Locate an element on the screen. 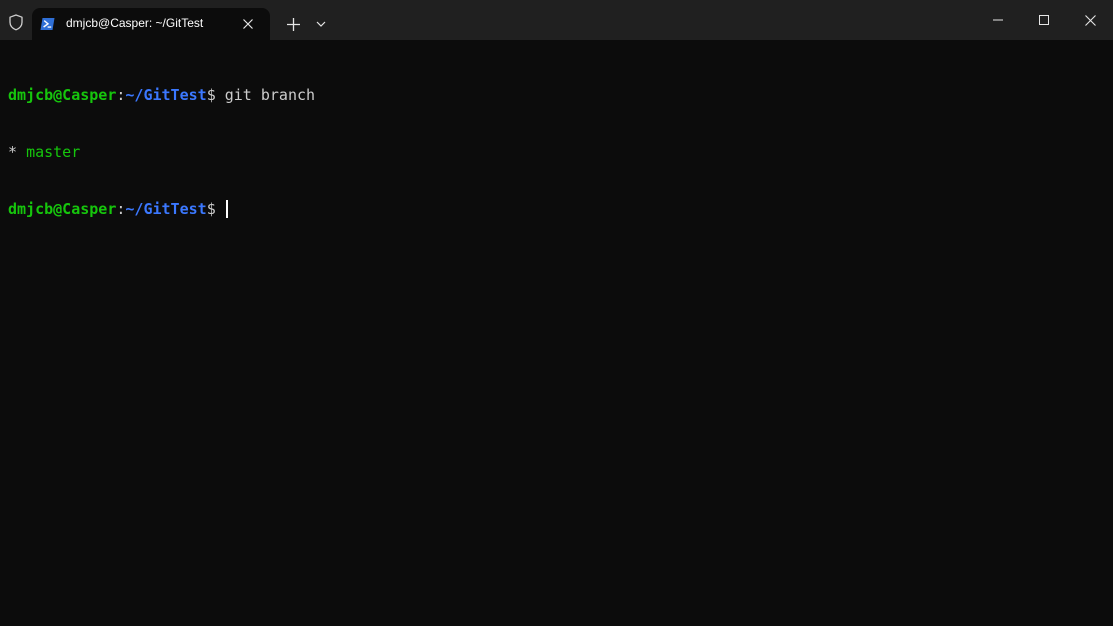  branch-marker: * is located at coordinates (17, 152).